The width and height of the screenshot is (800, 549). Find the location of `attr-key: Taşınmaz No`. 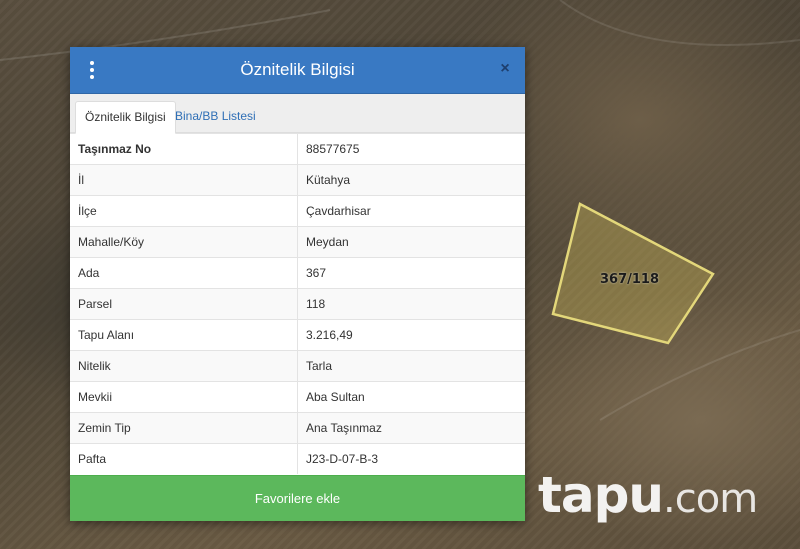

attr-key: Taşınmaz No is located at coordinates (184, 149).